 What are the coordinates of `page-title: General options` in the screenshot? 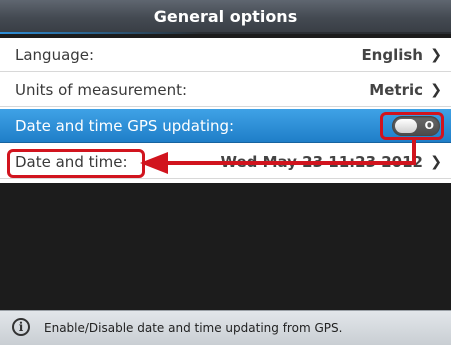 It's located at (225, 16).